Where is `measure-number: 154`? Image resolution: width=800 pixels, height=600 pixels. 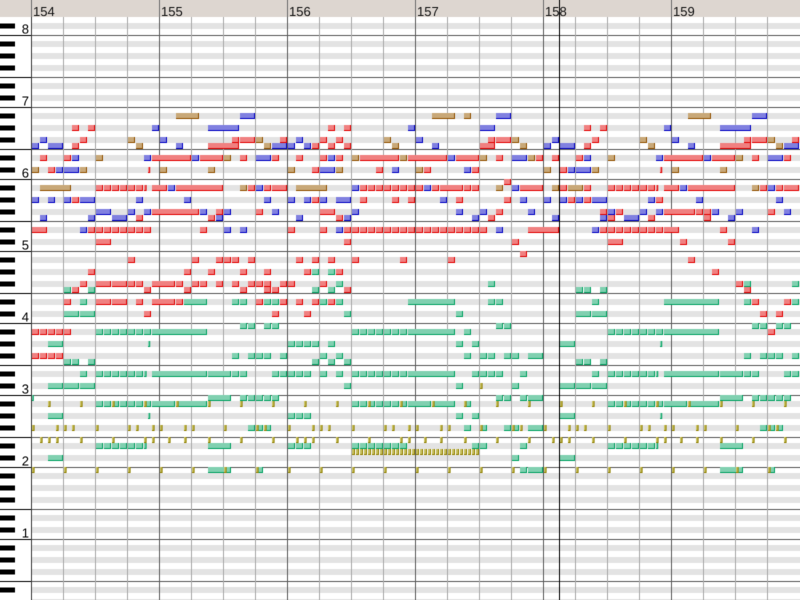
measure-number: 154 is located at coordinates (44, 11).